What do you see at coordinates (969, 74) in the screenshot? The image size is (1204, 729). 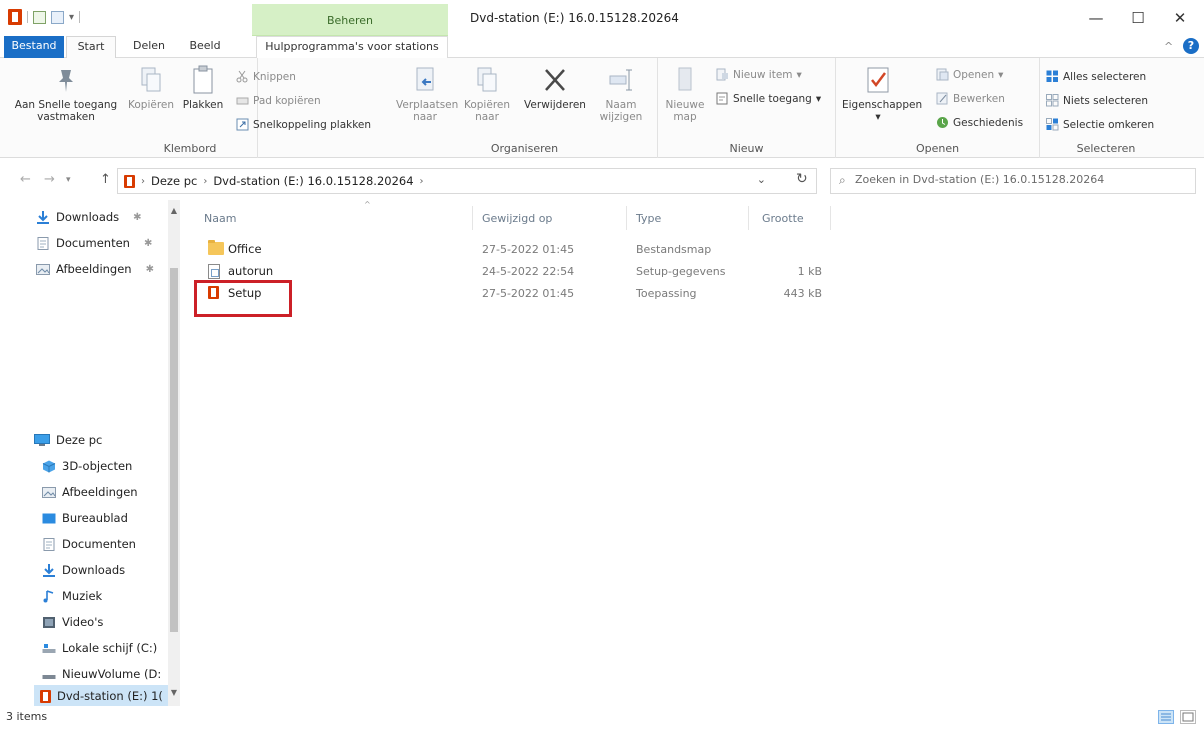 I see `open-button: Openen ▾` at bounding box center [969, 74].